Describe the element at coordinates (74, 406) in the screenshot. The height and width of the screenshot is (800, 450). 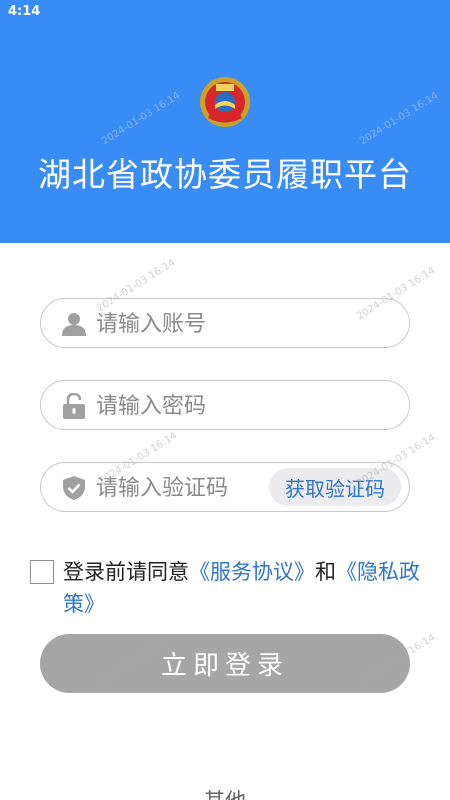
I see `lock-icon` at that location.